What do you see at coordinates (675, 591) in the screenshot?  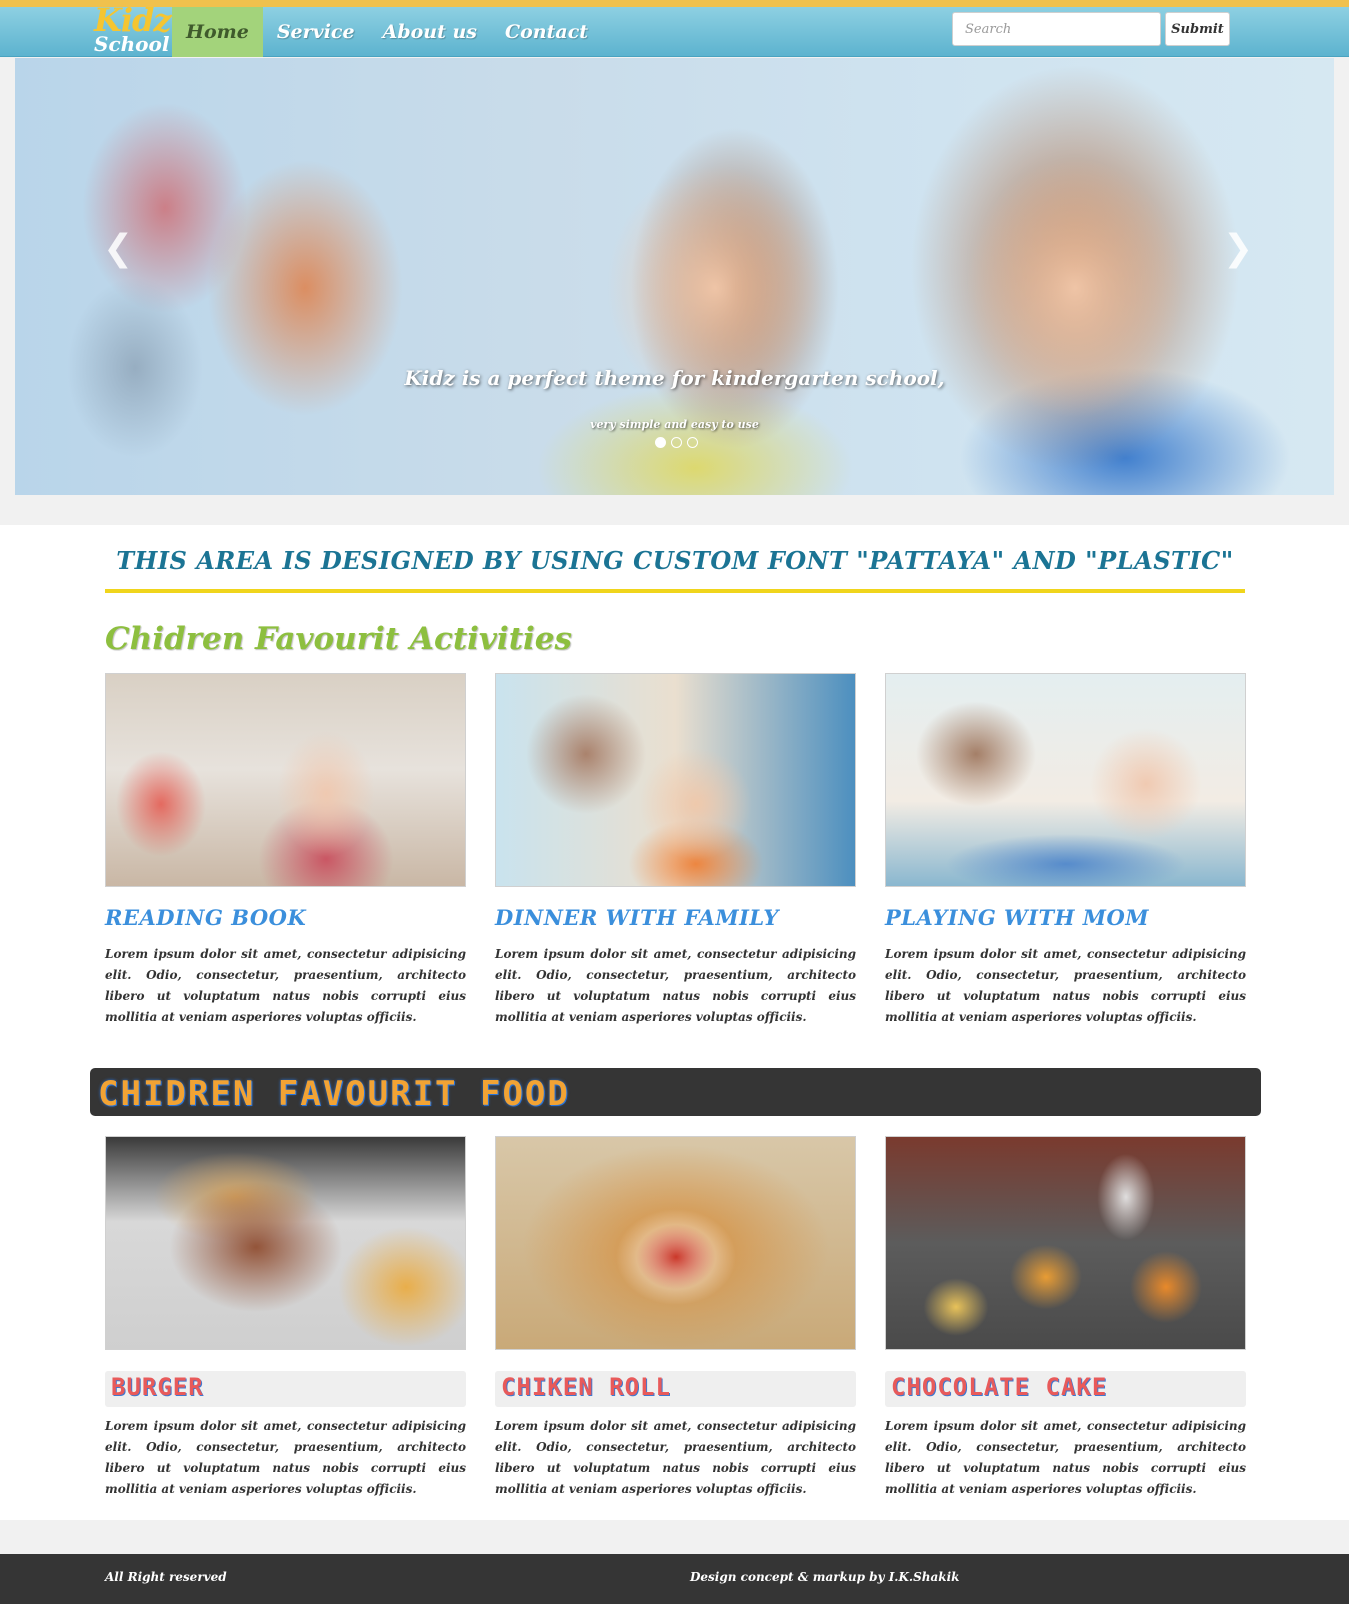 I see `heading-underline` at bounding box center [675, 591].